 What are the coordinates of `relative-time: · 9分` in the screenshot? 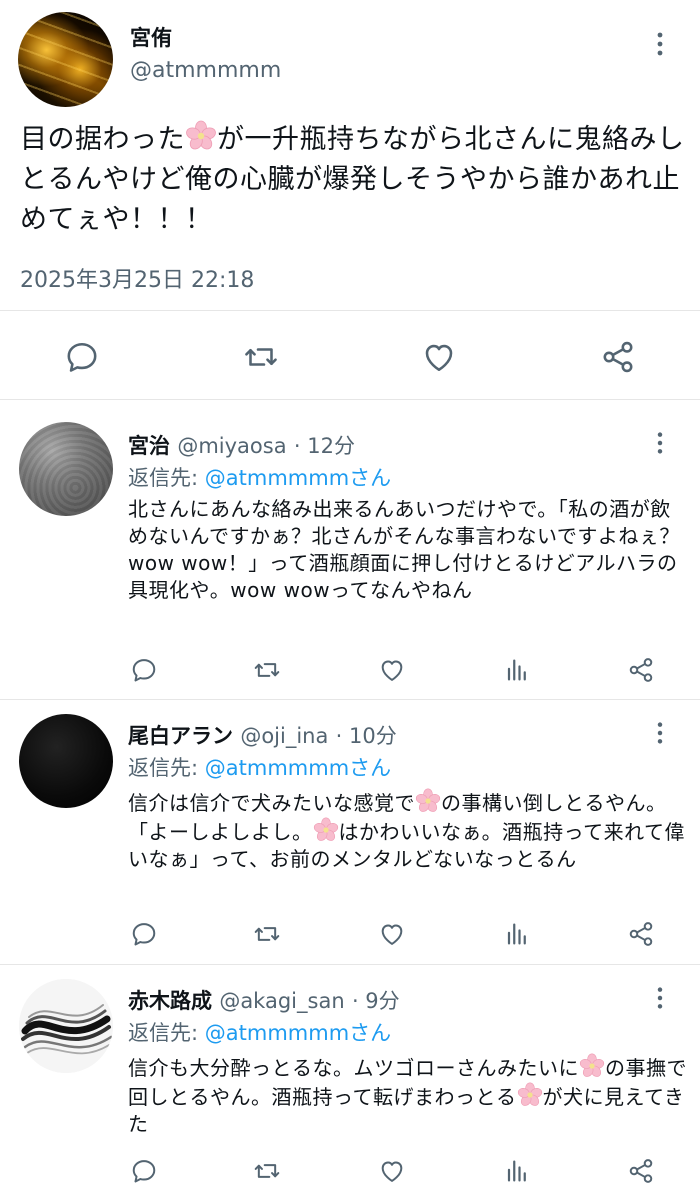 It's located at (376, 1001).